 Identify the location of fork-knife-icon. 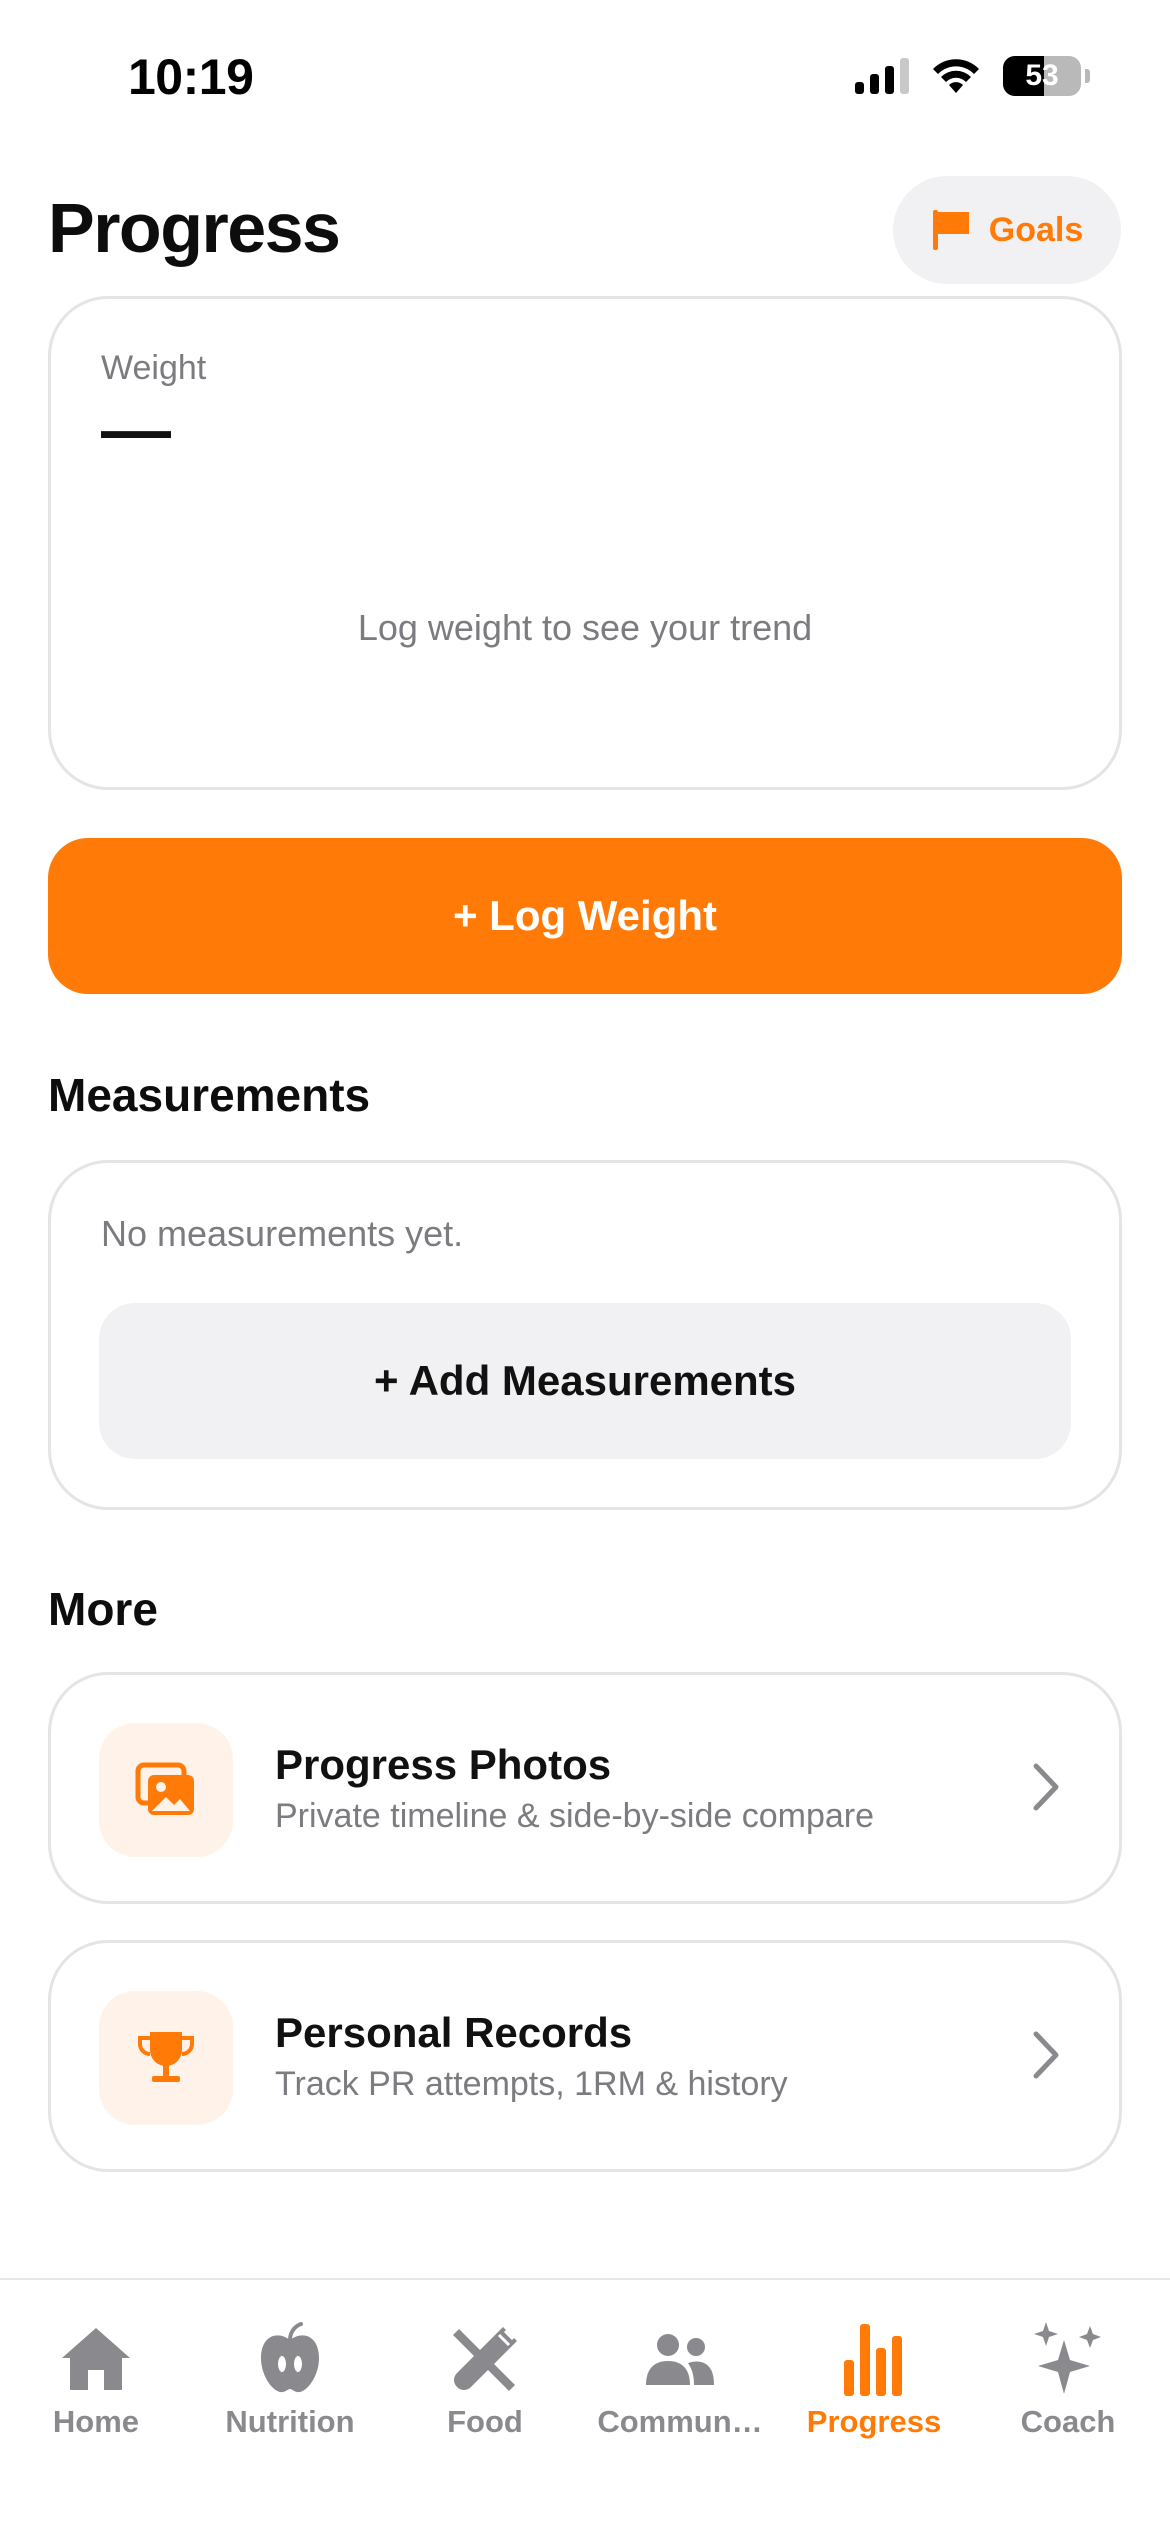
(485, 2359).